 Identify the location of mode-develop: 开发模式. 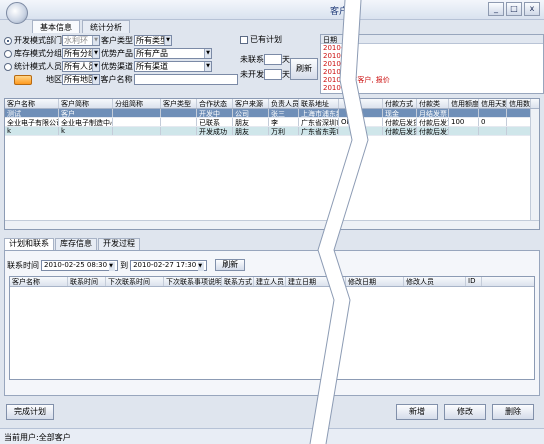
(25, 40).